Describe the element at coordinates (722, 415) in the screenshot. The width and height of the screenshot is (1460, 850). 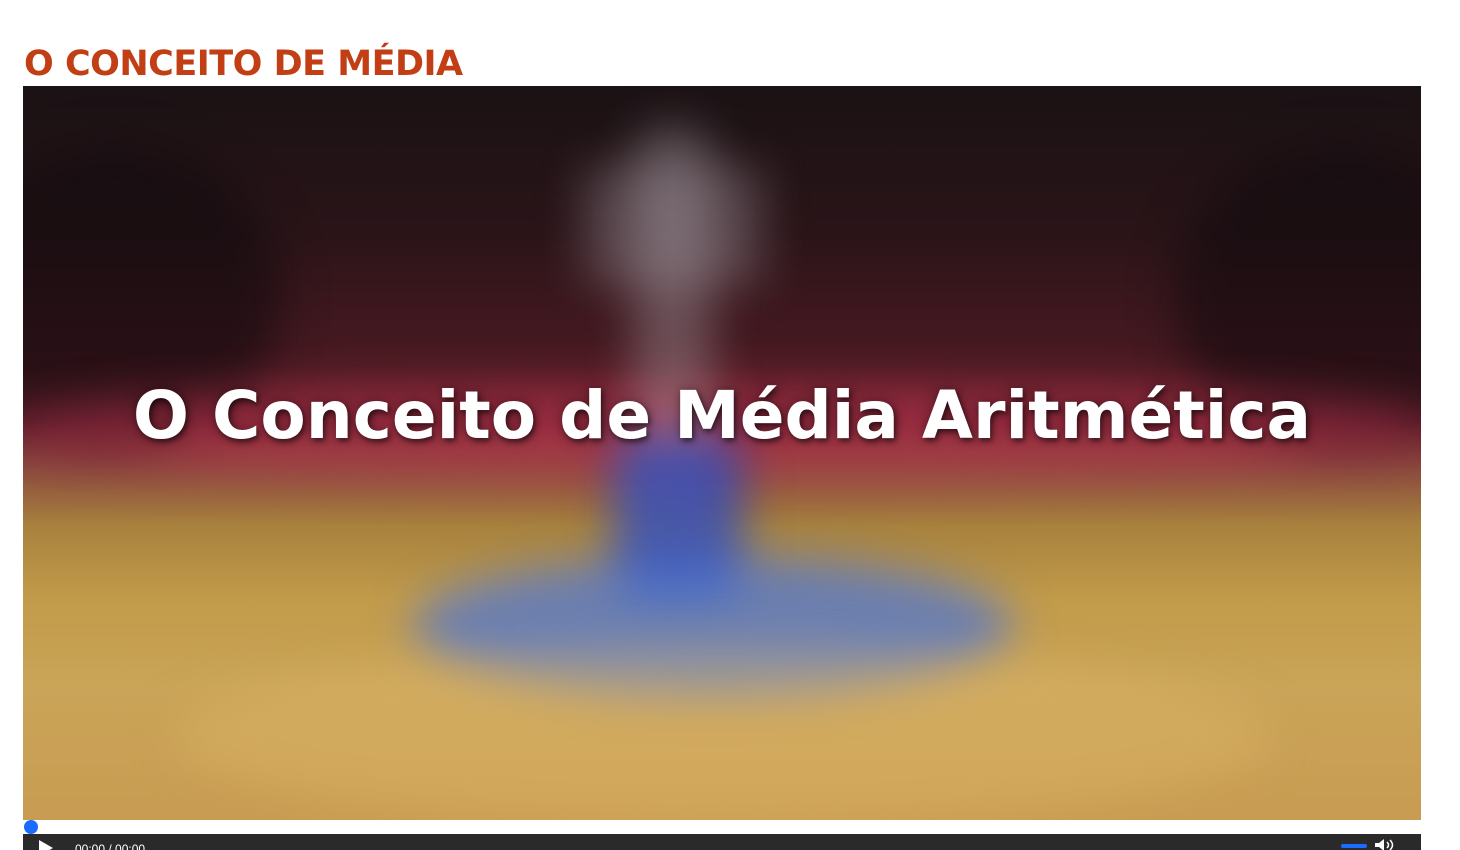
I see `video-caption: O Conceito de Média Aritmética` at that location.